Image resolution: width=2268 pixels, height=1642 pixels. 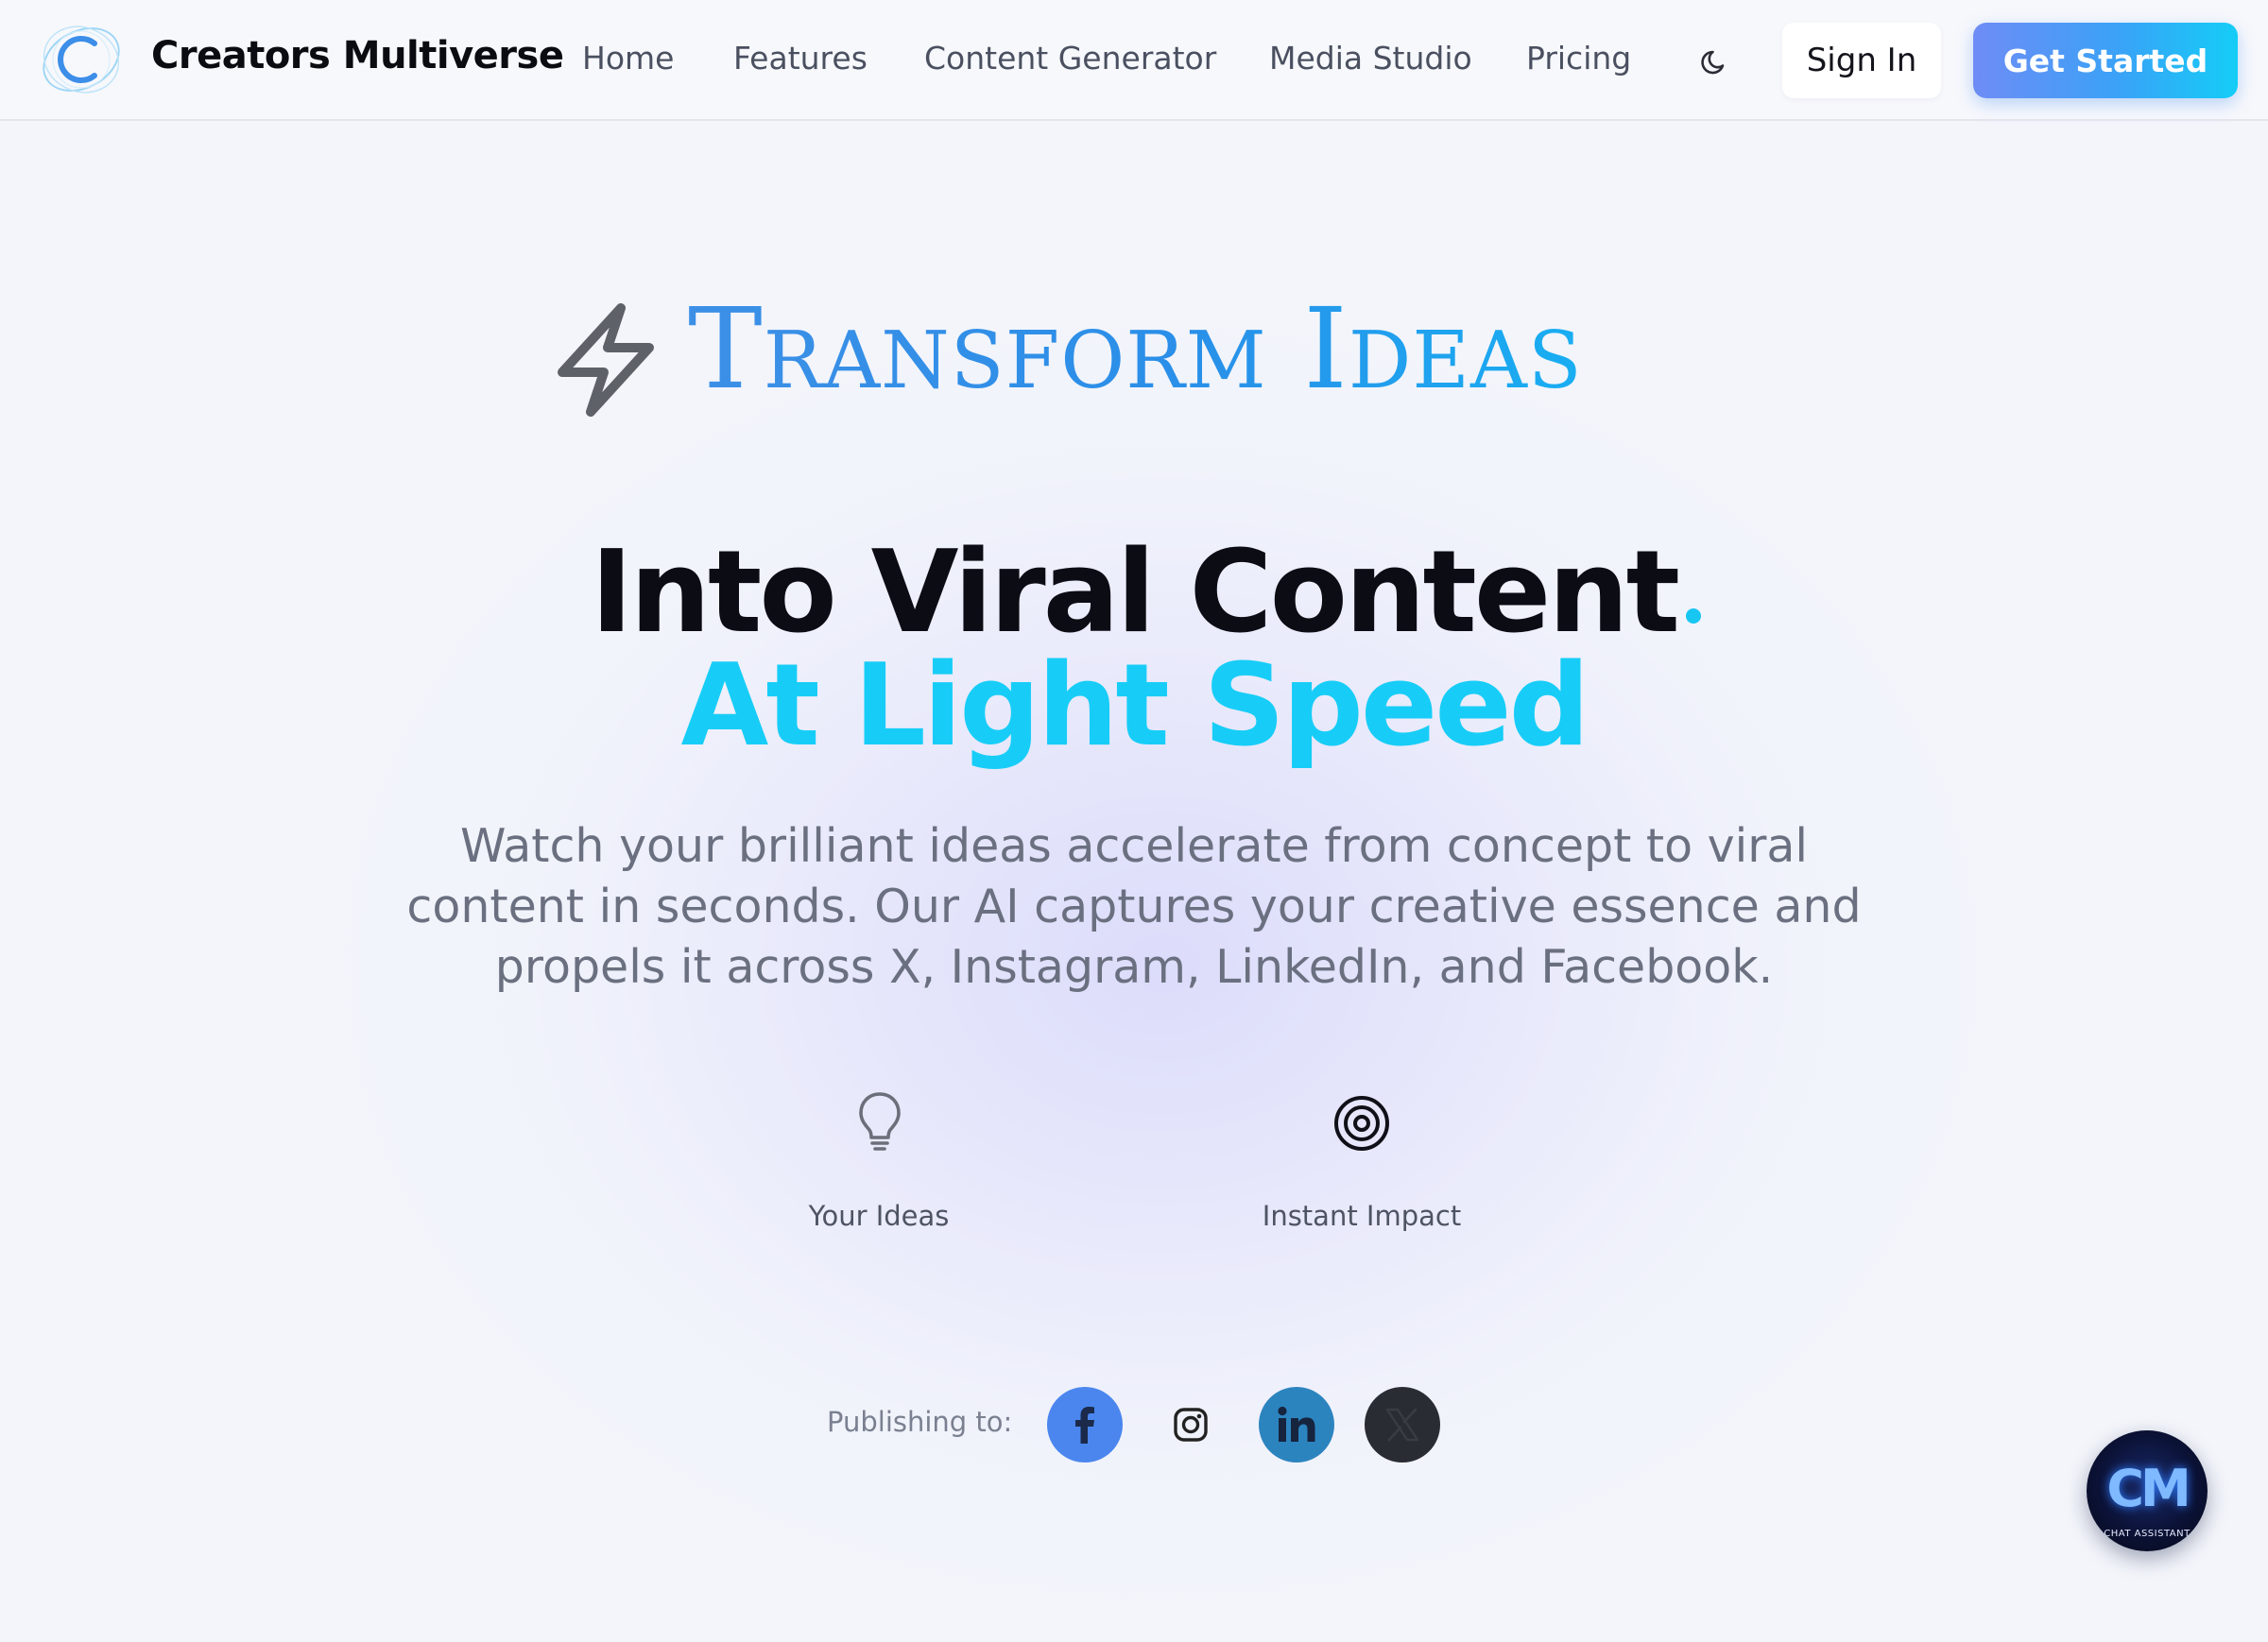 What do you see at coordinates (628, 58) in the screenshot?
I see `nav-home: Home` at bounding box center [628, 58].